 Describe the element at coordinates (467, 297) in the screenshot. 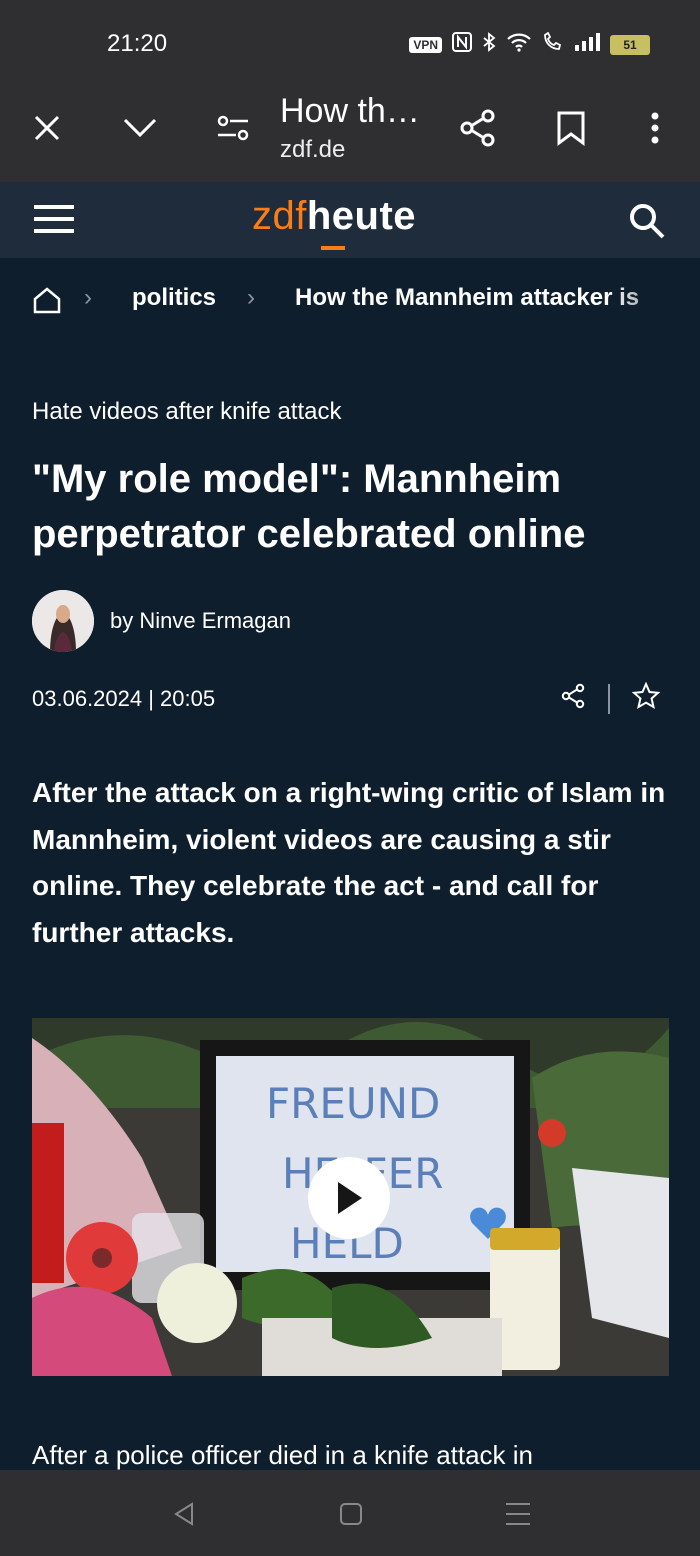

I see `breadcrumb-current: How the Mannheim attacker is` at that location.